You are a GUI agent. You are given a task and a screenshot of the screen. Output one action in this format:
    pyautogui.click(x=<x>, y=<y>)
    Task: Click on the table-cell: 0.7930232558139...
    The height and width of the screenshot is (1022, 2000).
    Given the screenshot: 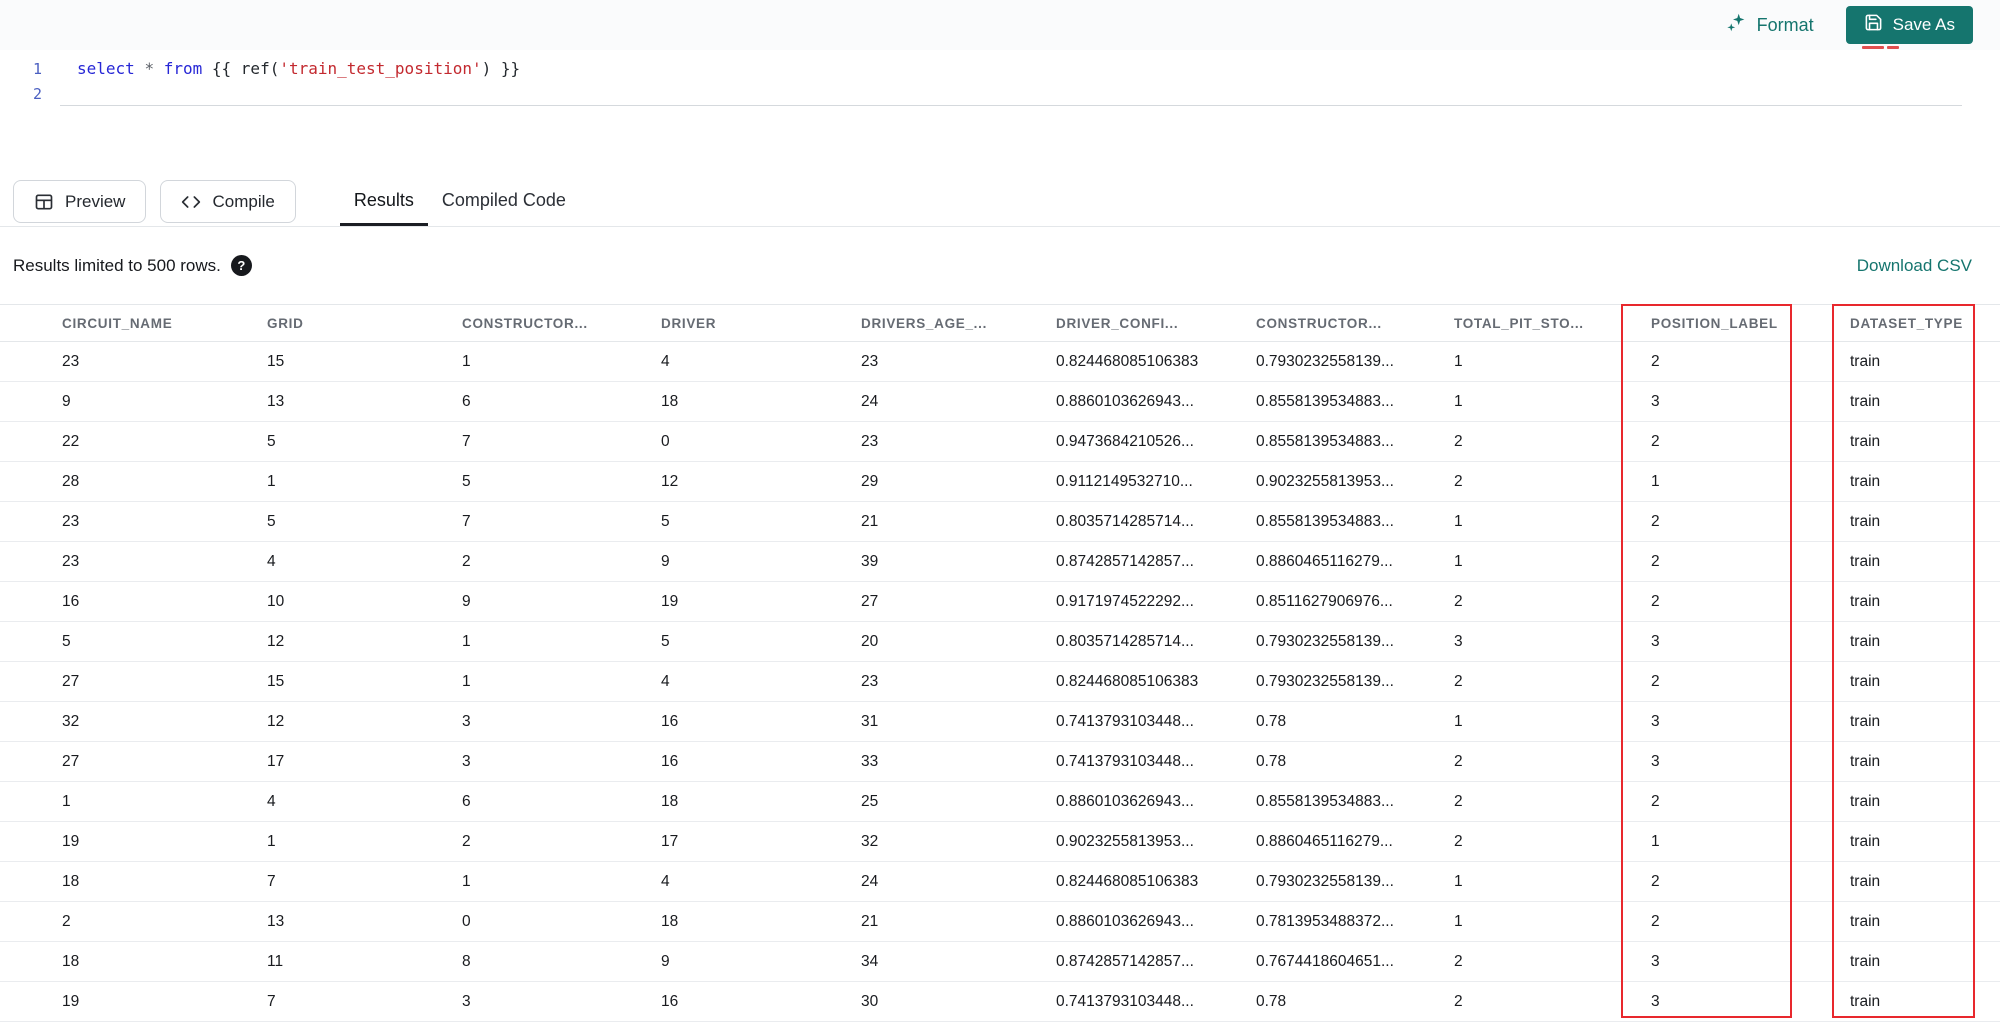 What is the action you would take?
    pyautogui.click(x=1355, y=641)
    